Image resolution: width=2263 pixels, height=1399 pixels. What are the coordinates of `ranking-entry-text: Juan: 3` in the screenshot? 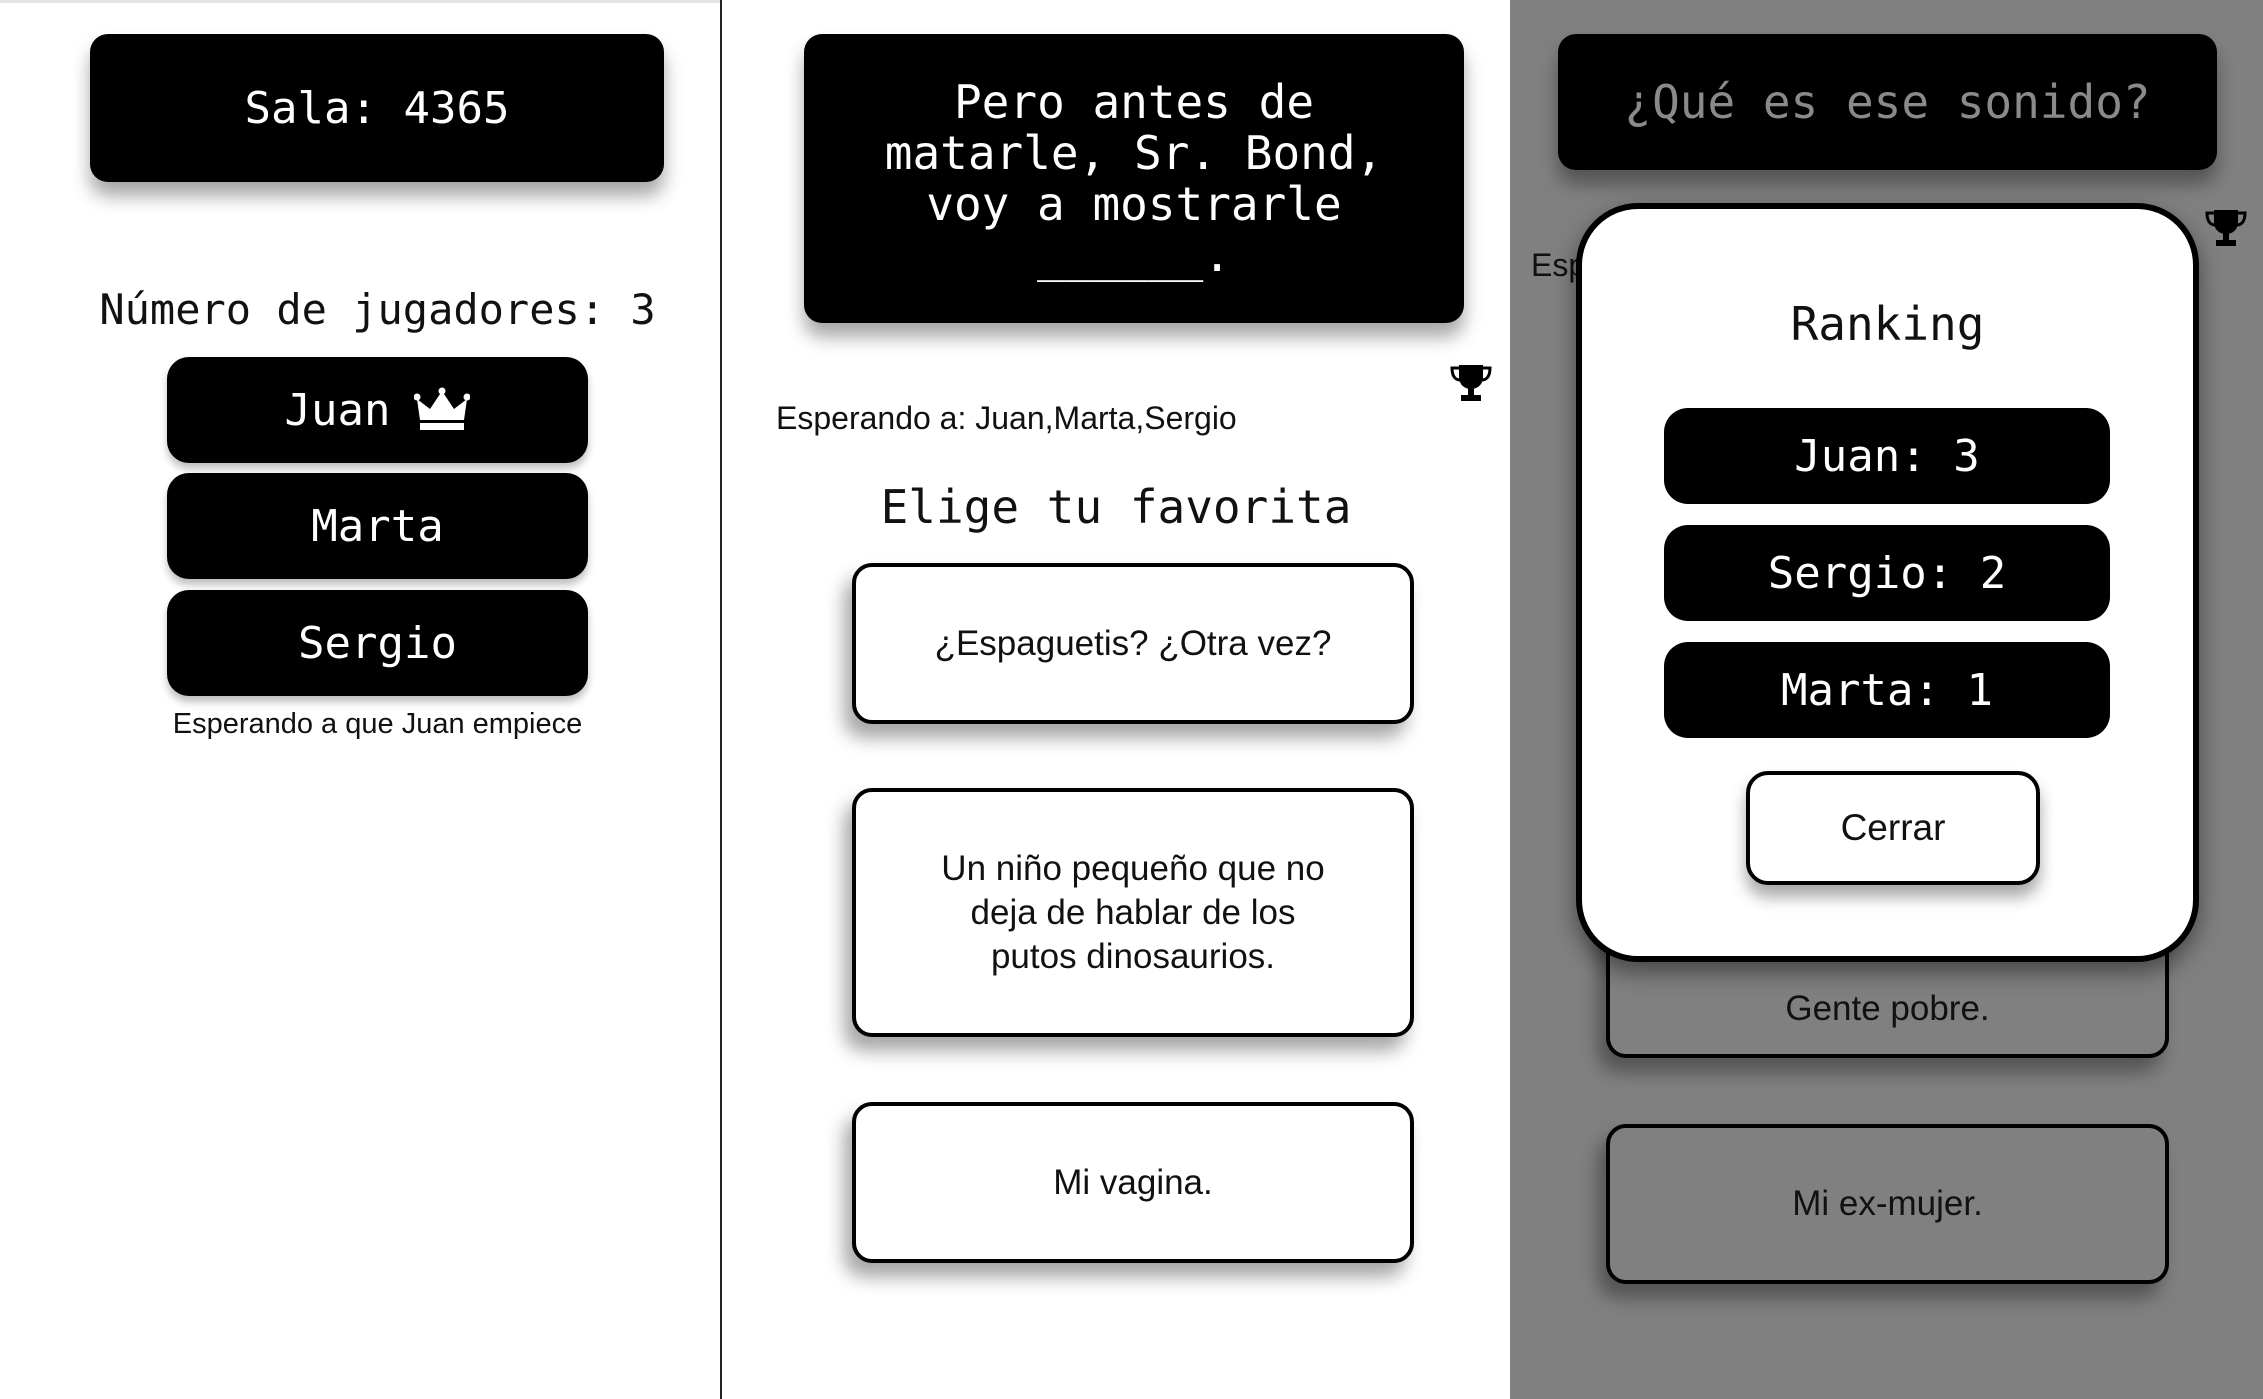 It's located at (1887, 456).